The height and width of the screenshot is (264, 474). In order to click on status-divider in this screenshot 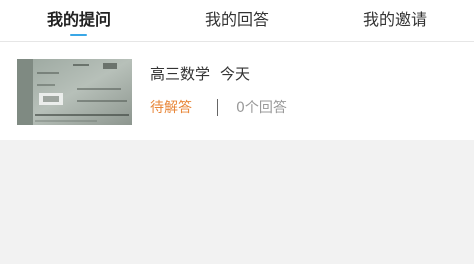, I will do `click(217, 107)`.